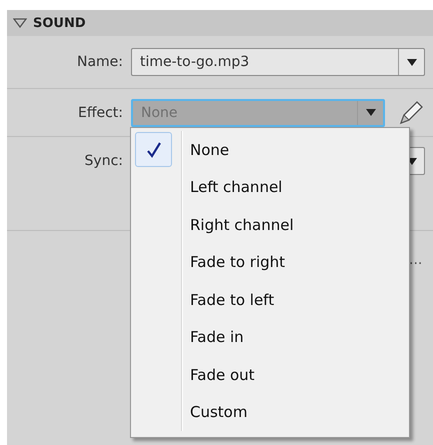 The image size is (433, 445). I want to click on dropdown: time-to-go.mp3, so click(278, 62).